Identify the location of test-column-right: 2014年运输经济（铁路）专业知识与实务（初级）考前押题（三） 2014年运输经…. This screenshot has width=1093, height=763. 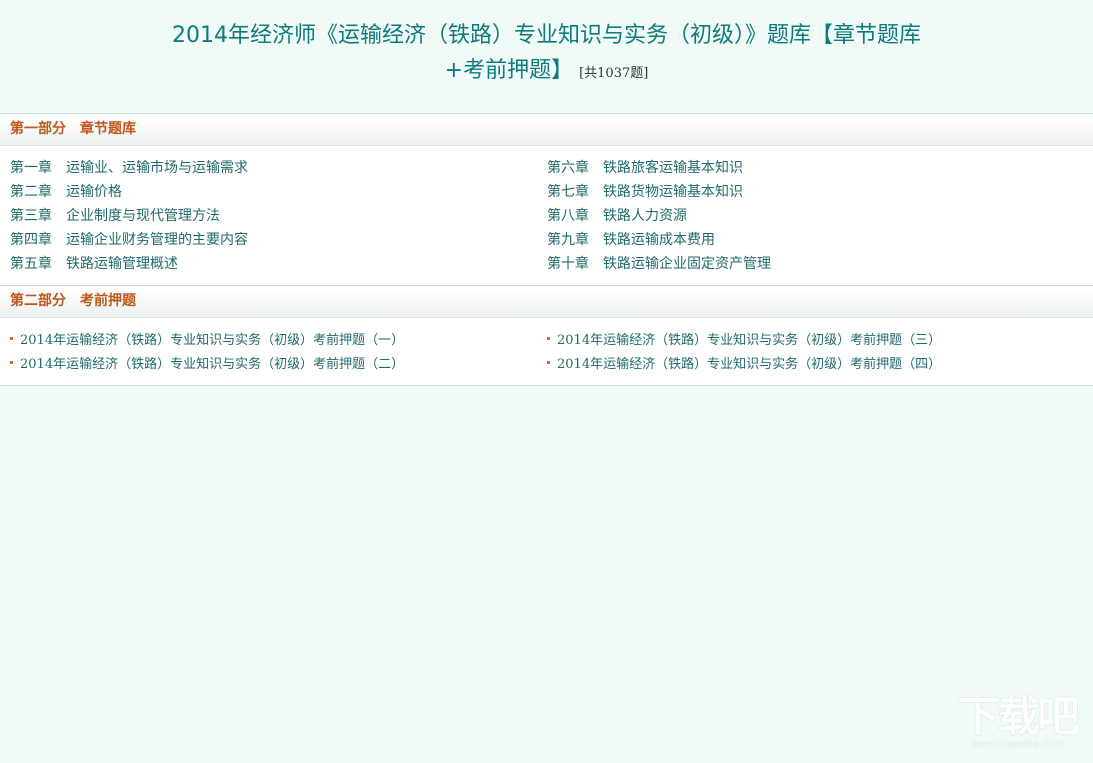
(744, 353).